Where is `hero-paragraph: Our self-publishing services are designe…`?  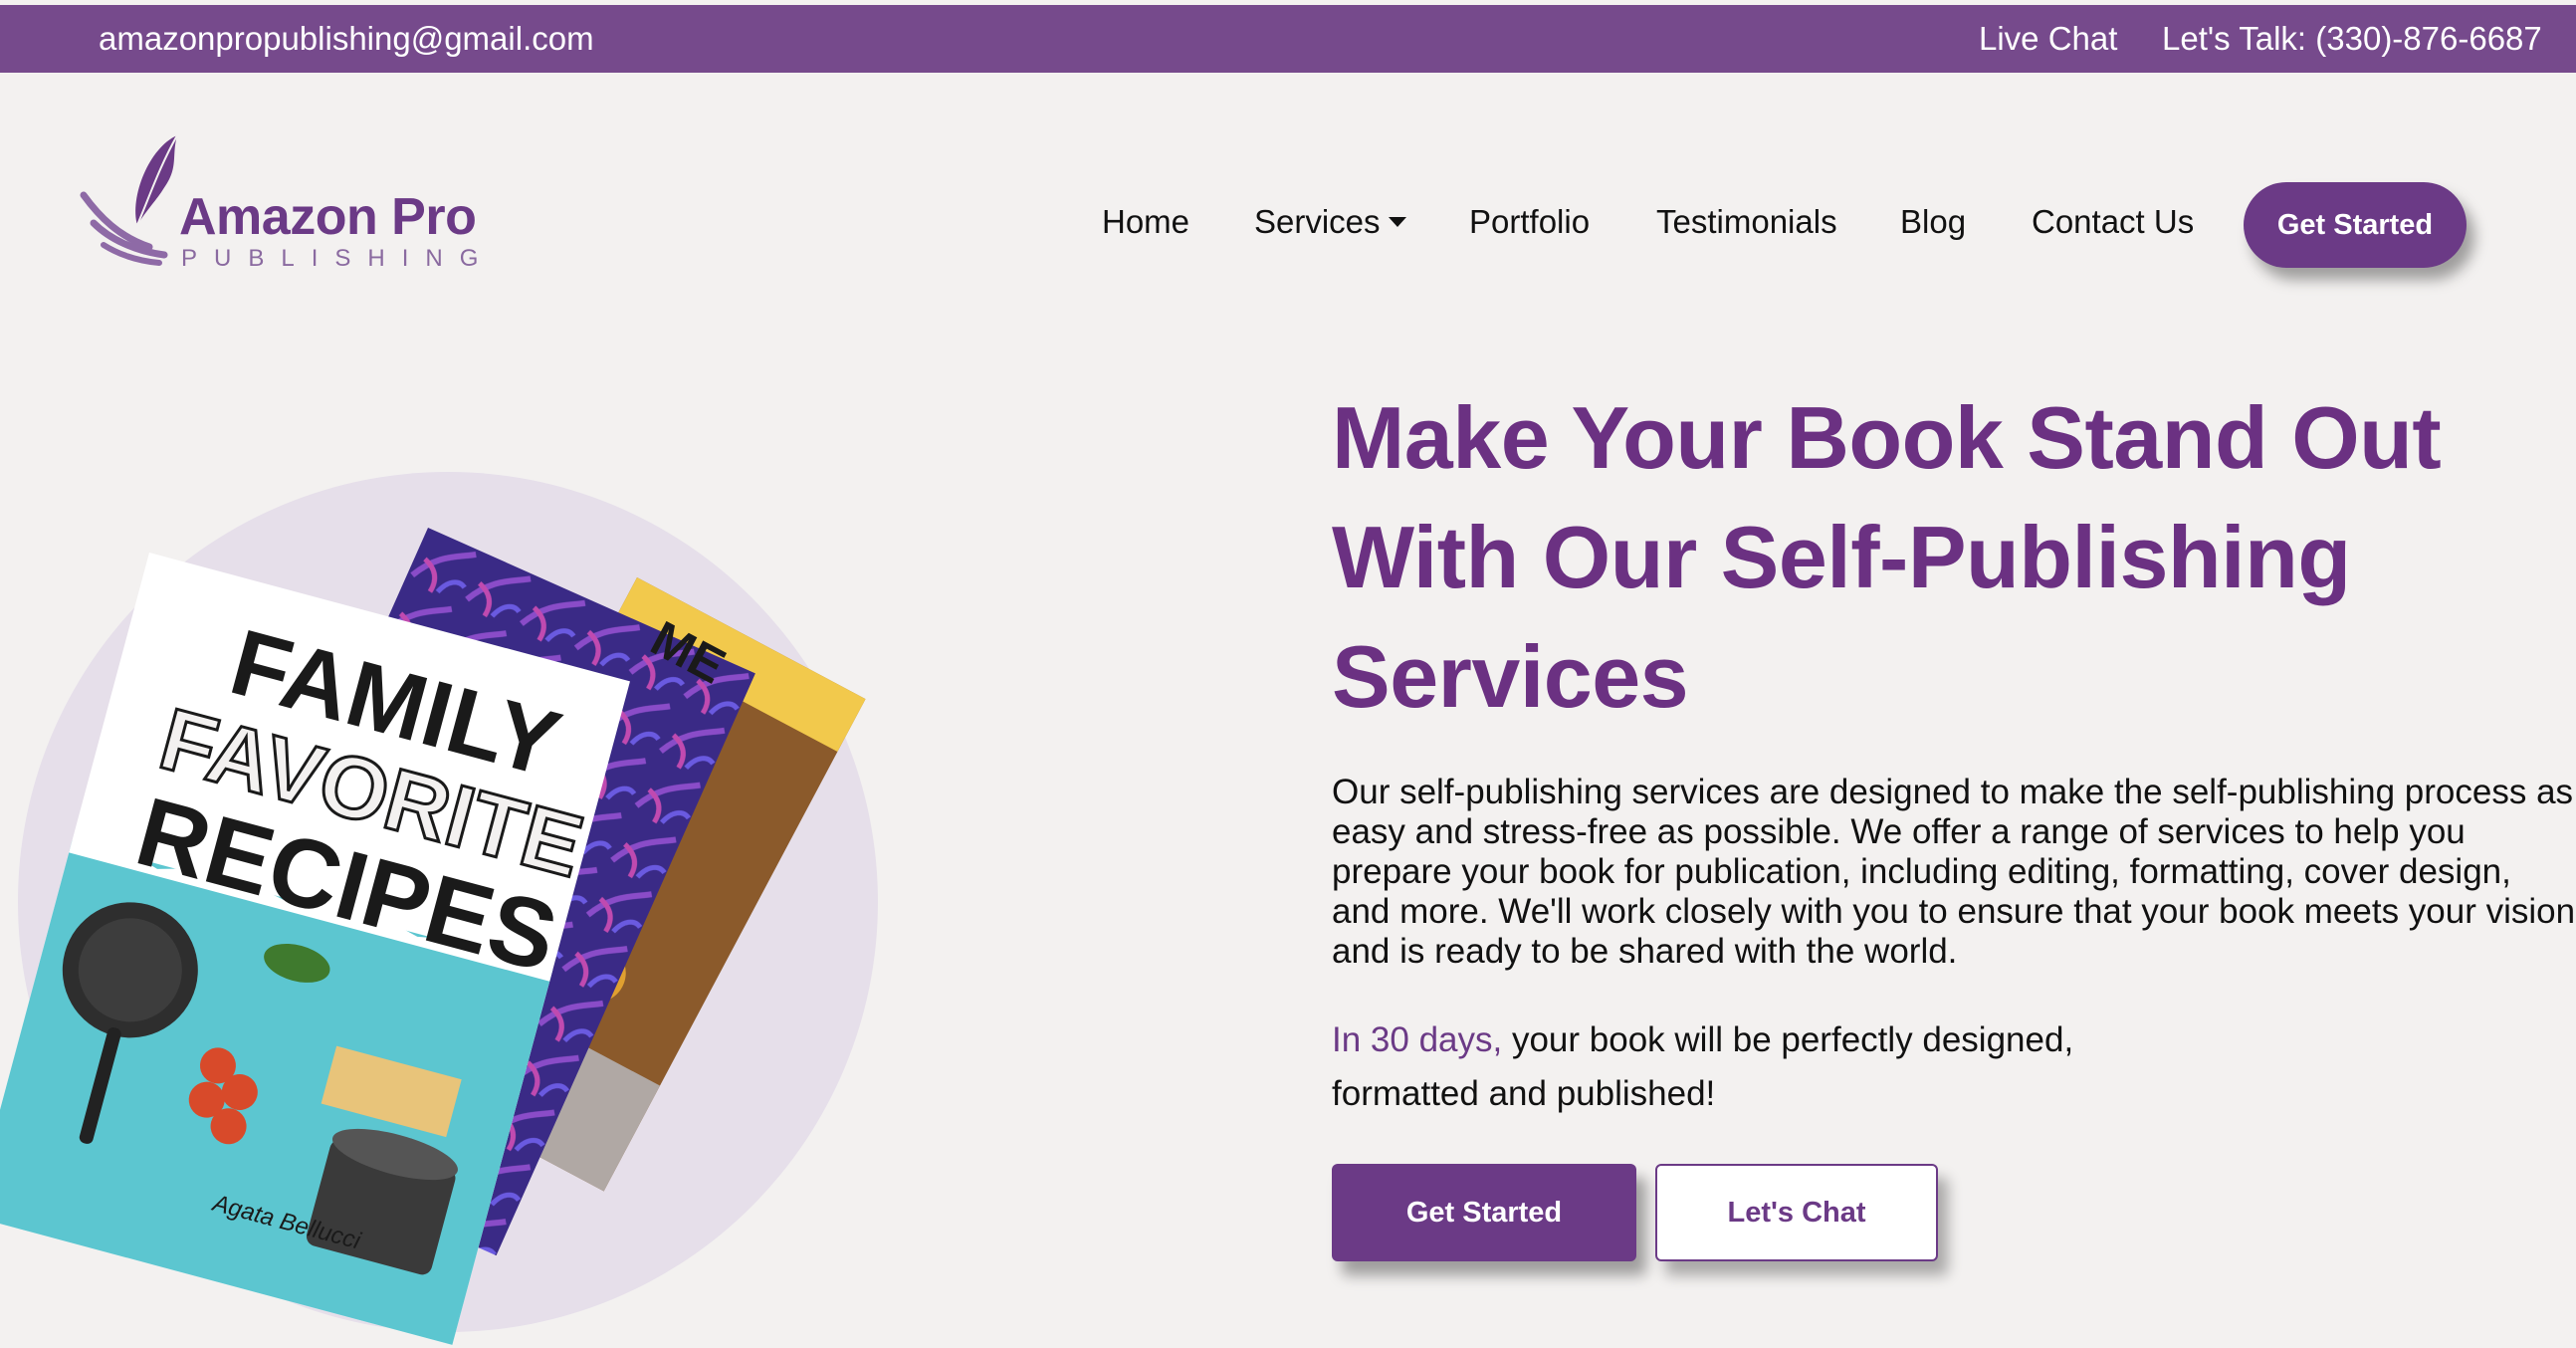
hero-paragraph: Our self-publishing services are designe… is located at coordinates (1954, 872).